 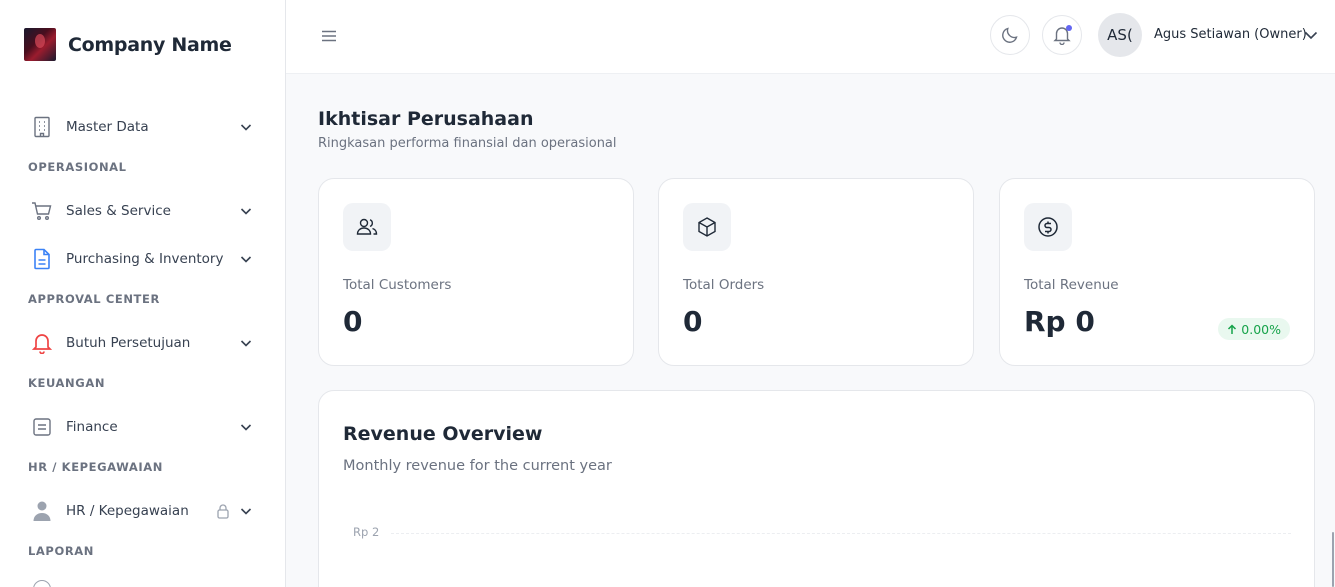 What do you see at coordinates (1261, 329) in the screenshot?
I see `change-value: 0.00%` at bounding box center [1261, 329].